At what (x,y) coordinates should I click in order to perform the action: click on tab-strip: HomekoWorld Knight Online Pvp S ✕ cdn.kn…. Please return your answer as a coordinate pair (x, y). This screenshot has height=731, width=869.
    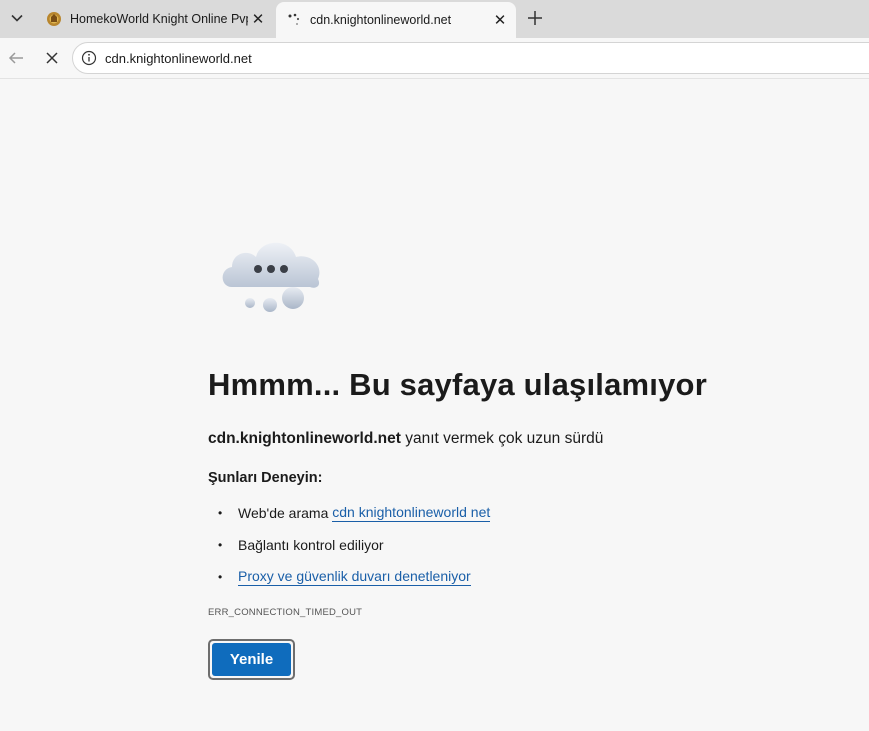
    Looking at the image, I should click on (434, 19).